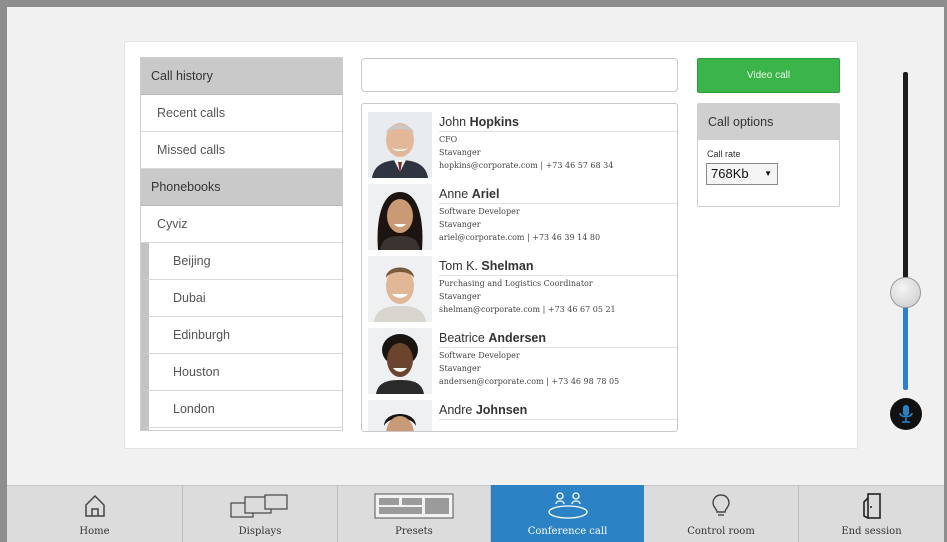  Describe the element at coordinates (768, 173) in the screenshot. I see `dropdown-arrow-icon: ▼` at that location.